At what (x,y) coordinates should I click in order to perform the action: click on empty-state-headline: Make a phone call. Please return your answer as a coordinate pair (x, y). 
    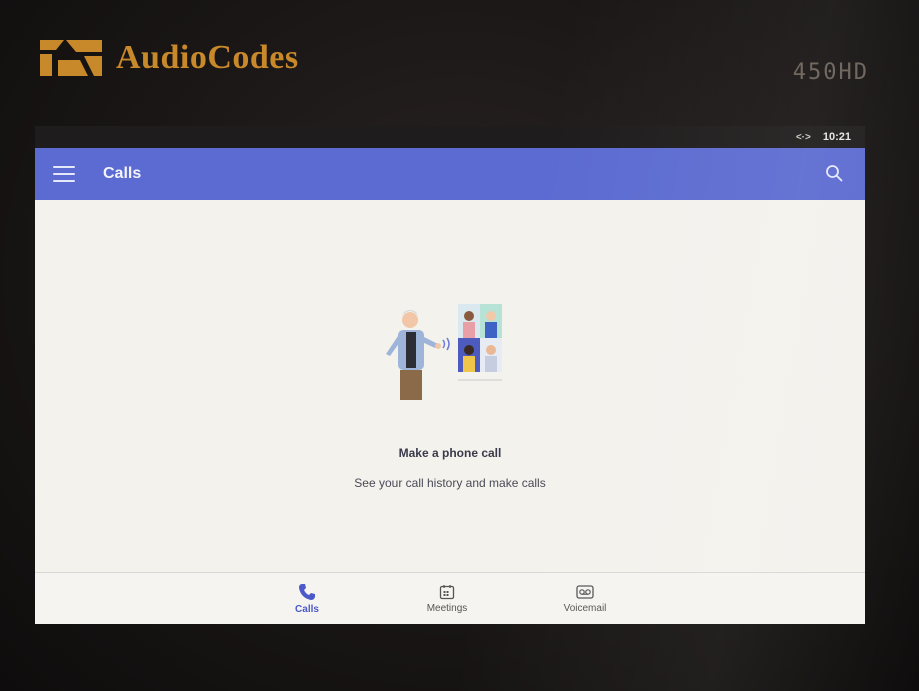
    Looking at the image, I should click on (450, 453).